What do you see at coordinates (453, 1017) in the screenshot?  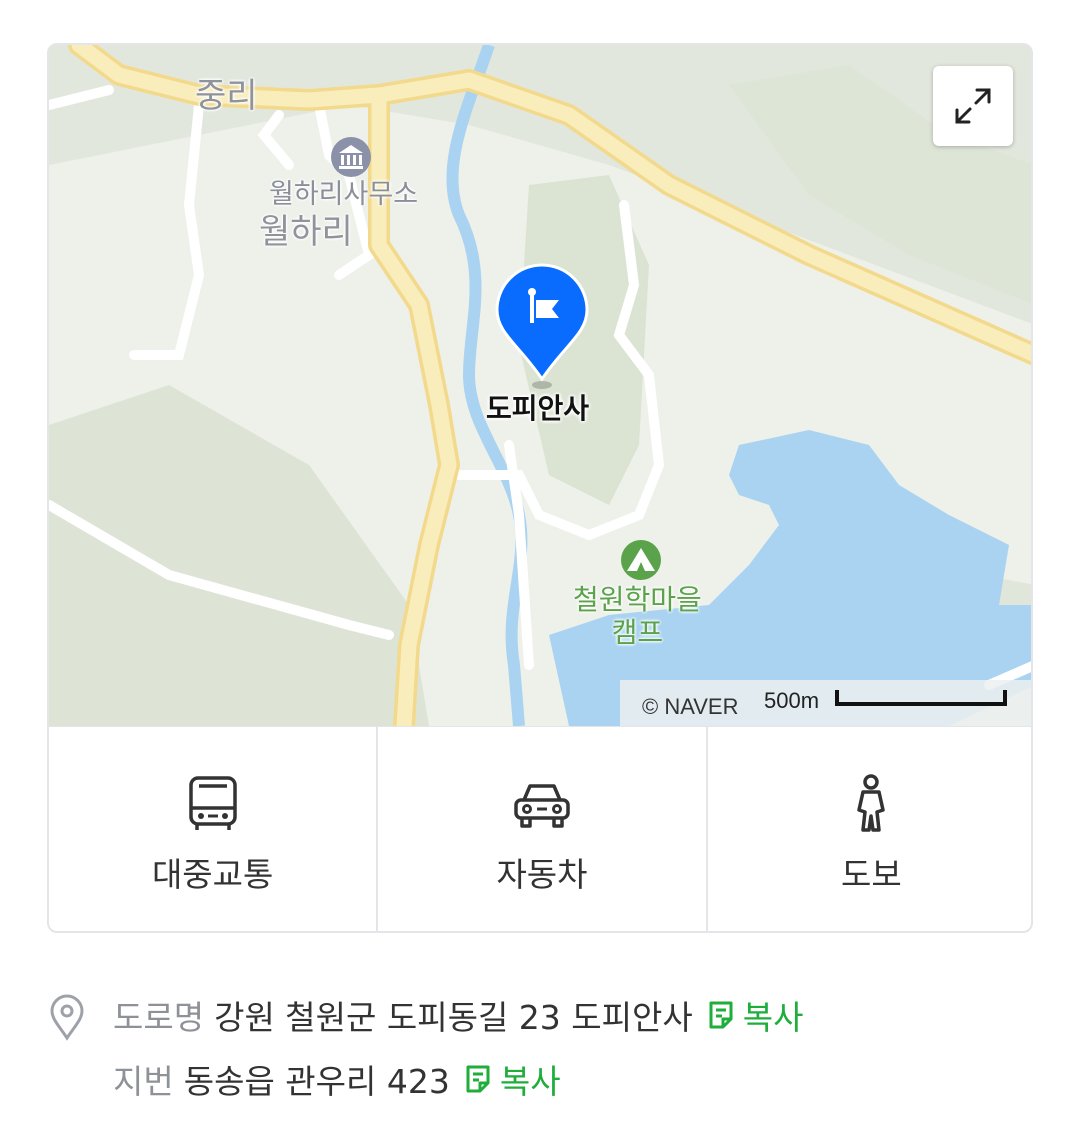 I see `road-address-value: 강원 철원군 도피동길 23 도피안사` at bounding box center [453, 1017].